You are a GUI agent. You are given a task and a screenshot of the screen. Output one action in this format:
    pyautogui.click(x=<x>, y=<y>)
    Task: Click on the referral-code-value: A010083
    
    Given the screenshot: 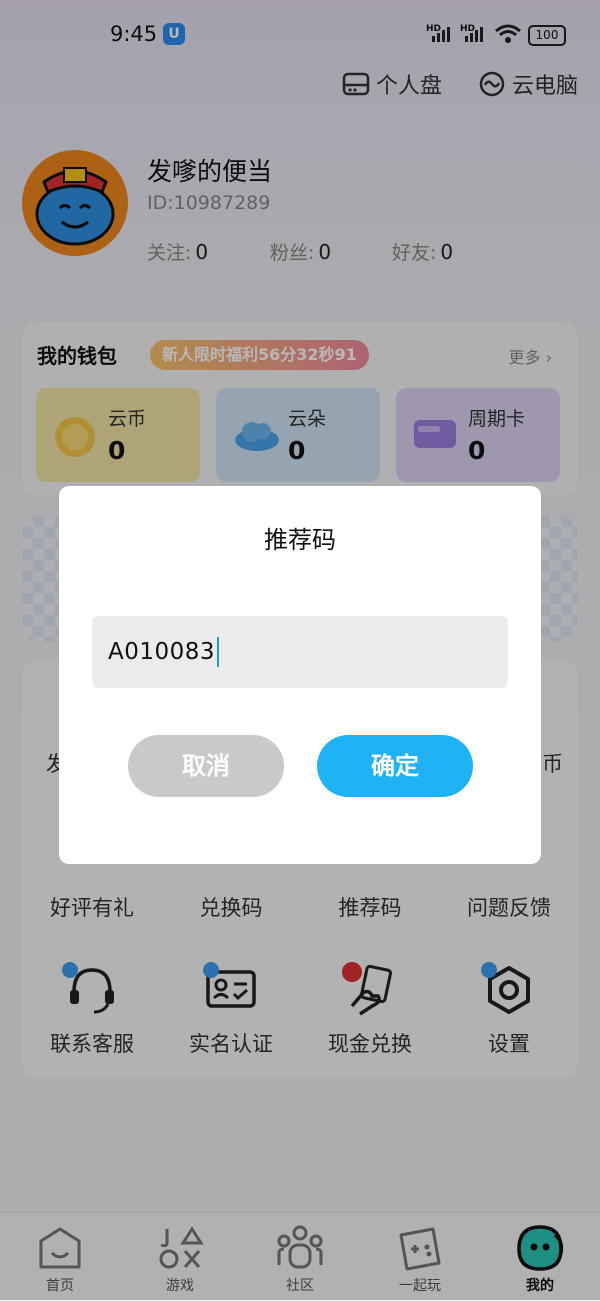 What is the action you would take?
    pyautogui.click(x=162, y=652)
    